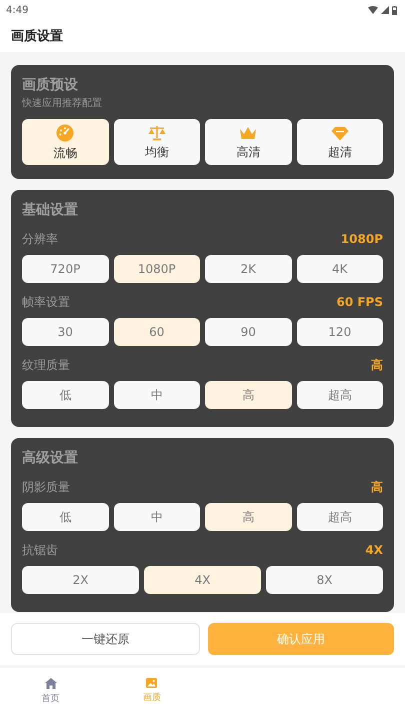  What do you see at coordinates (339, 142) in the screenshot?
I see `preset-button: 超清` at bounding box center [339, 142].